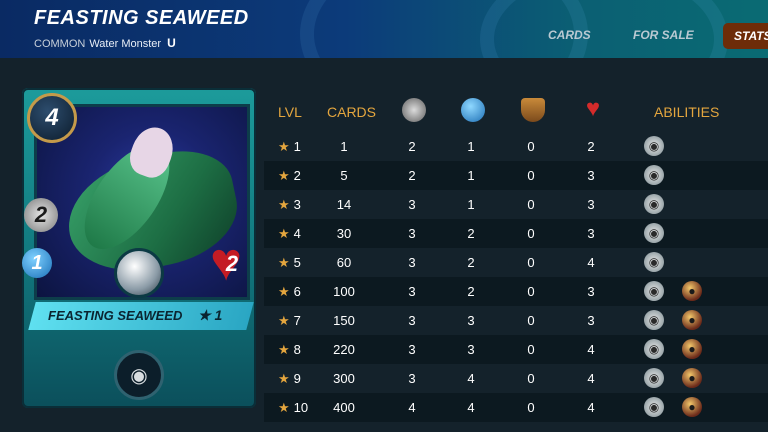  Describe the element at coordinates (516, 233) in the screenshot. I see `table-row: ★ 4 30 3 2 0 3 ◉` at that location.